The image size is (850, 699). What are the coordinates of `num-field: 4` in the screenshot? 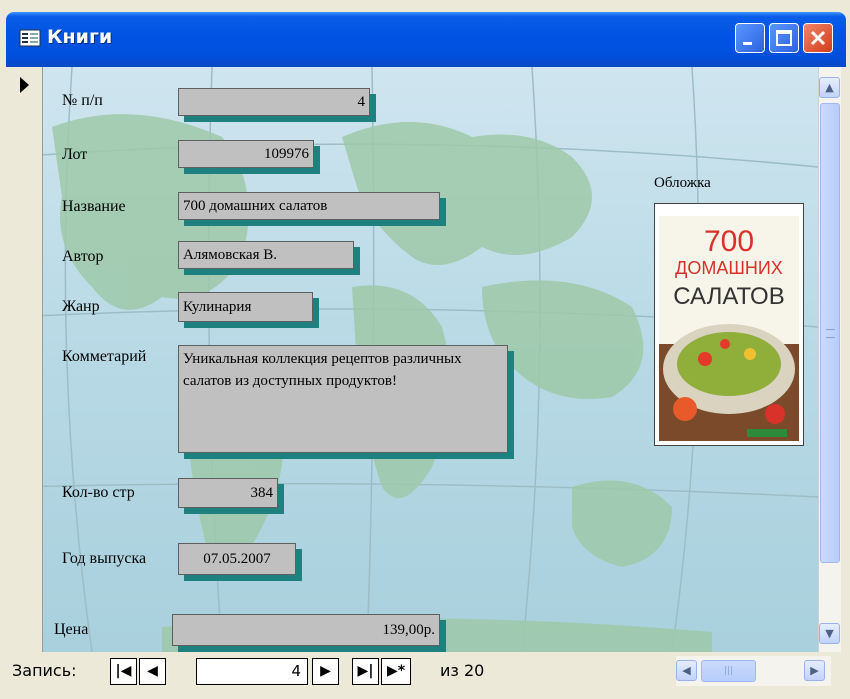 It's located at (274, 102).